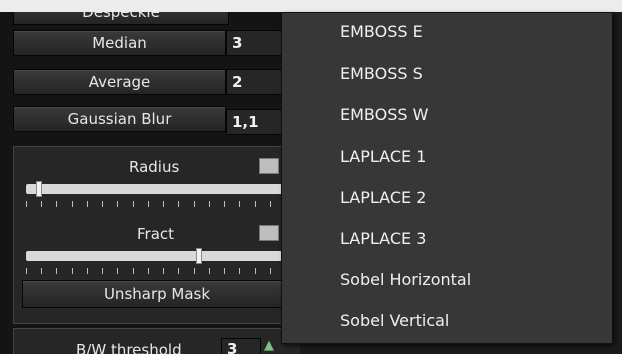 The image size is (622, 354). What do you see at coordinates (156, 189) in the screenshot?
I see `radius-slider` at bounding box center [156, 189].